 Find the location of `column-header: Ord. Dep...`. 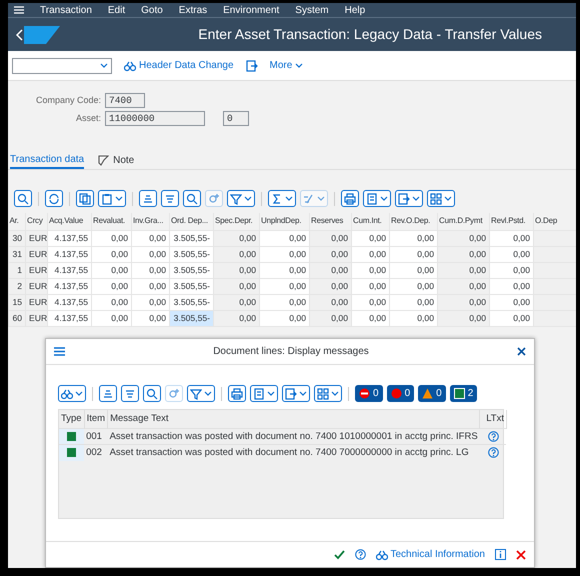

column-header: Ord. Dep... is located at coordinates (192, 221).